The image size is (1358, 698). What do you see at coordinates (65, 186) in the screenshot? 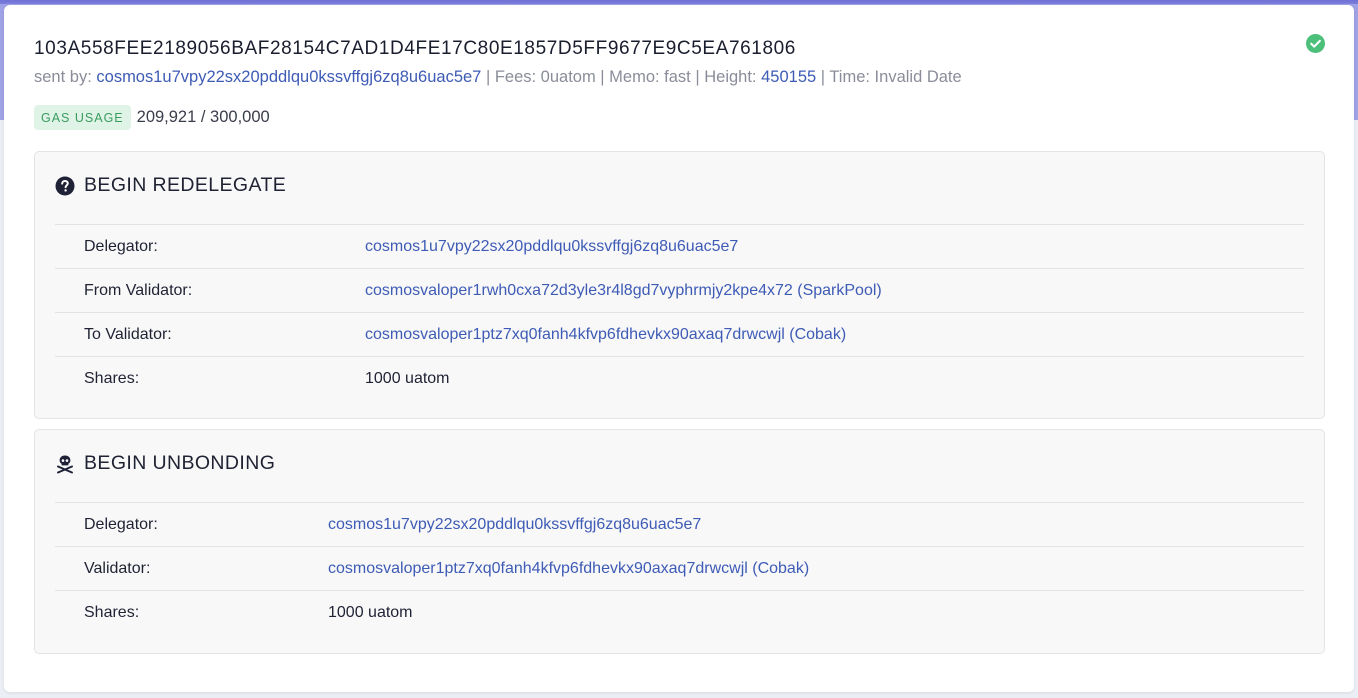
I see `question-circle-icon` at bounding box center [65, 186].